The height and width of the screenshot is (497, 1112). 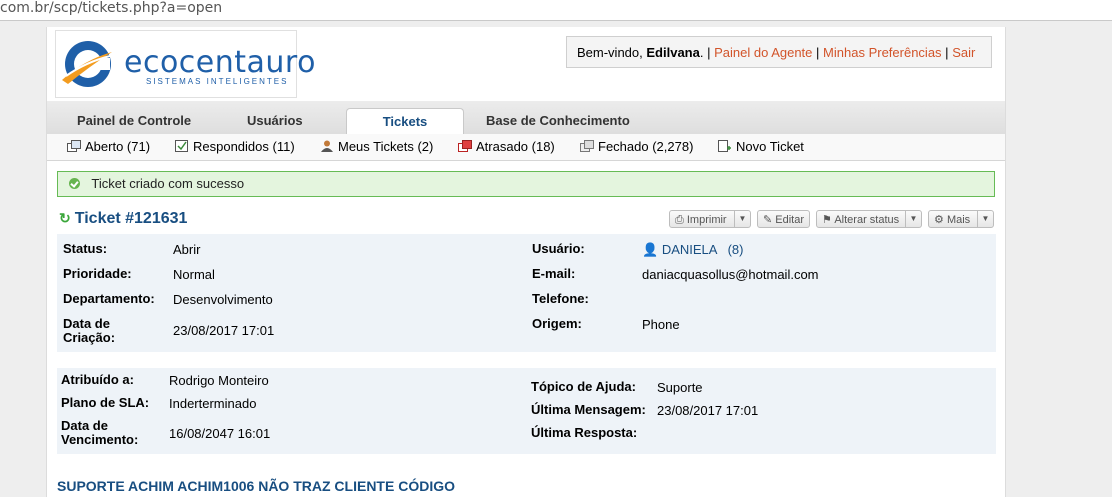 I want to click on assigned-value: Rodrigo Monteiro, so click(x=219, y=380).